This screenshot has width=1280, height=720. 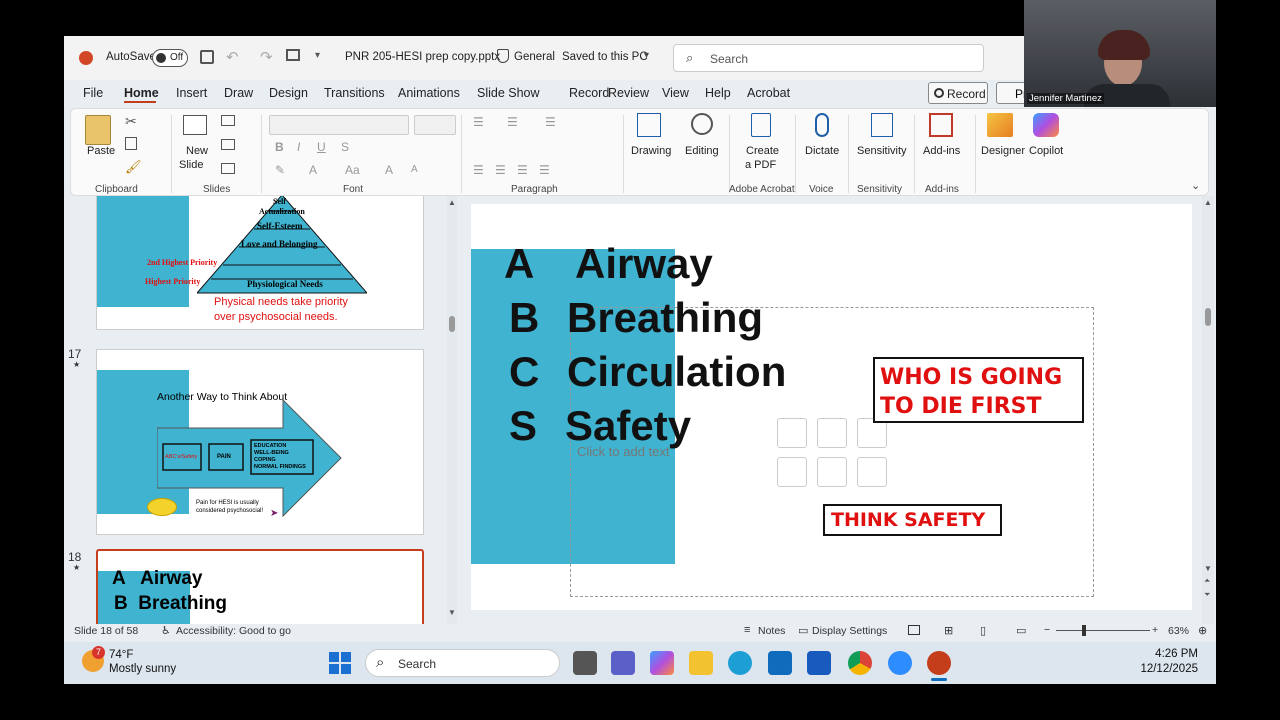 What do you see at coordinates (941, 151) in the screenshot?
I see `add-ins-button-label: Add-ins` at bounding box center [941, 151].